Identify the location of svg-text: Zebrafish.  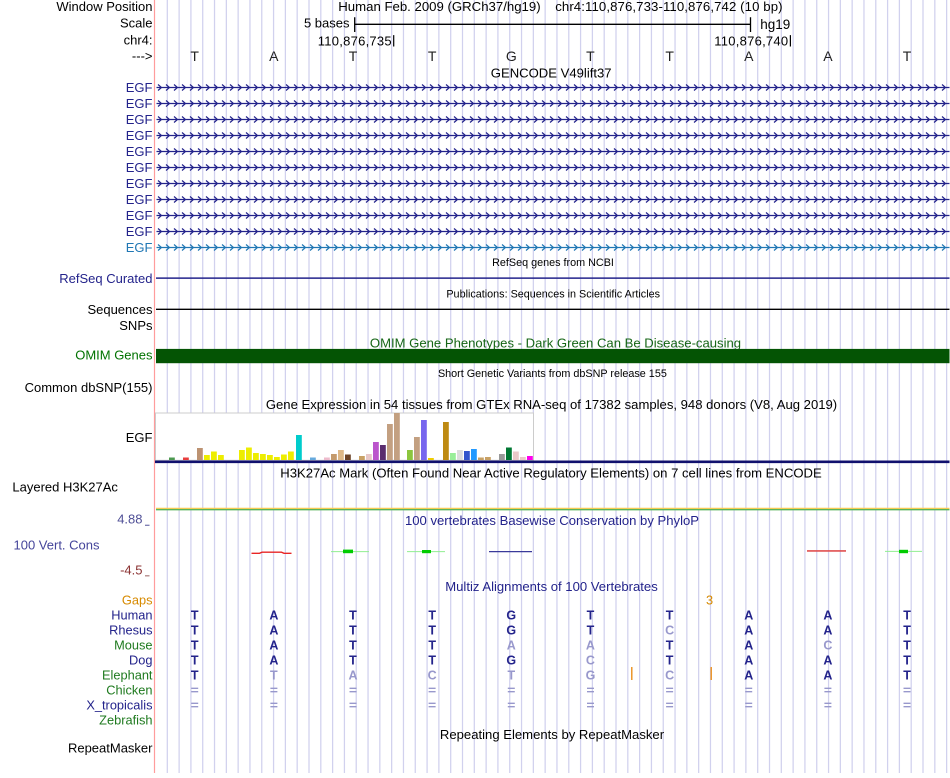
(125, 719).